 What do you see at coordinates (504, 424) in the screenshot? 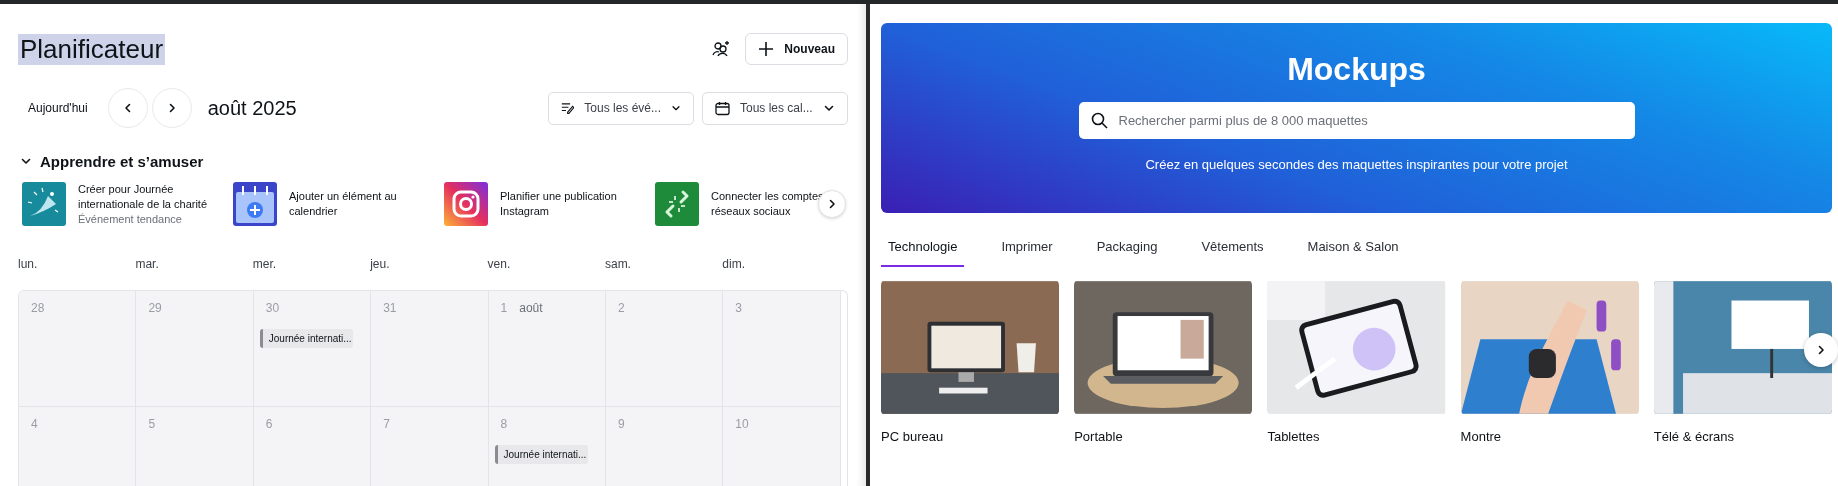
I see `day-number: 8` at bounding box center [504, 424].